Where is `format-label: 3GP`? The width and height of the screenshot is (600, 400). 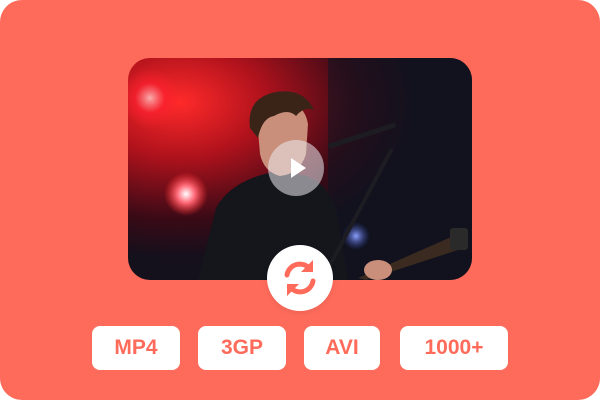
format-label: 3GP is located at coordinates (242, 347).